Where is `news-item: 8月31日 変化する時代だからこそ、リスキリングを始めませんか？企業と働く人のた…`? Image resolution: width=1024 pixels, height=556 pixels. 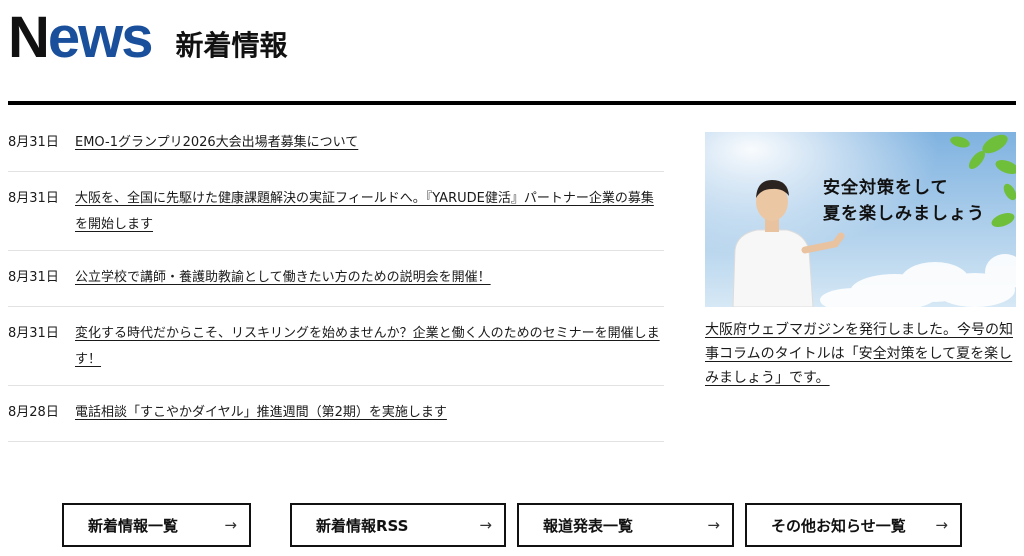 news-item: 8月31日 変化する時代だからこそ、リスキリングを始めませんか？企業と働く人のた… is located at coordinates (336, 346).